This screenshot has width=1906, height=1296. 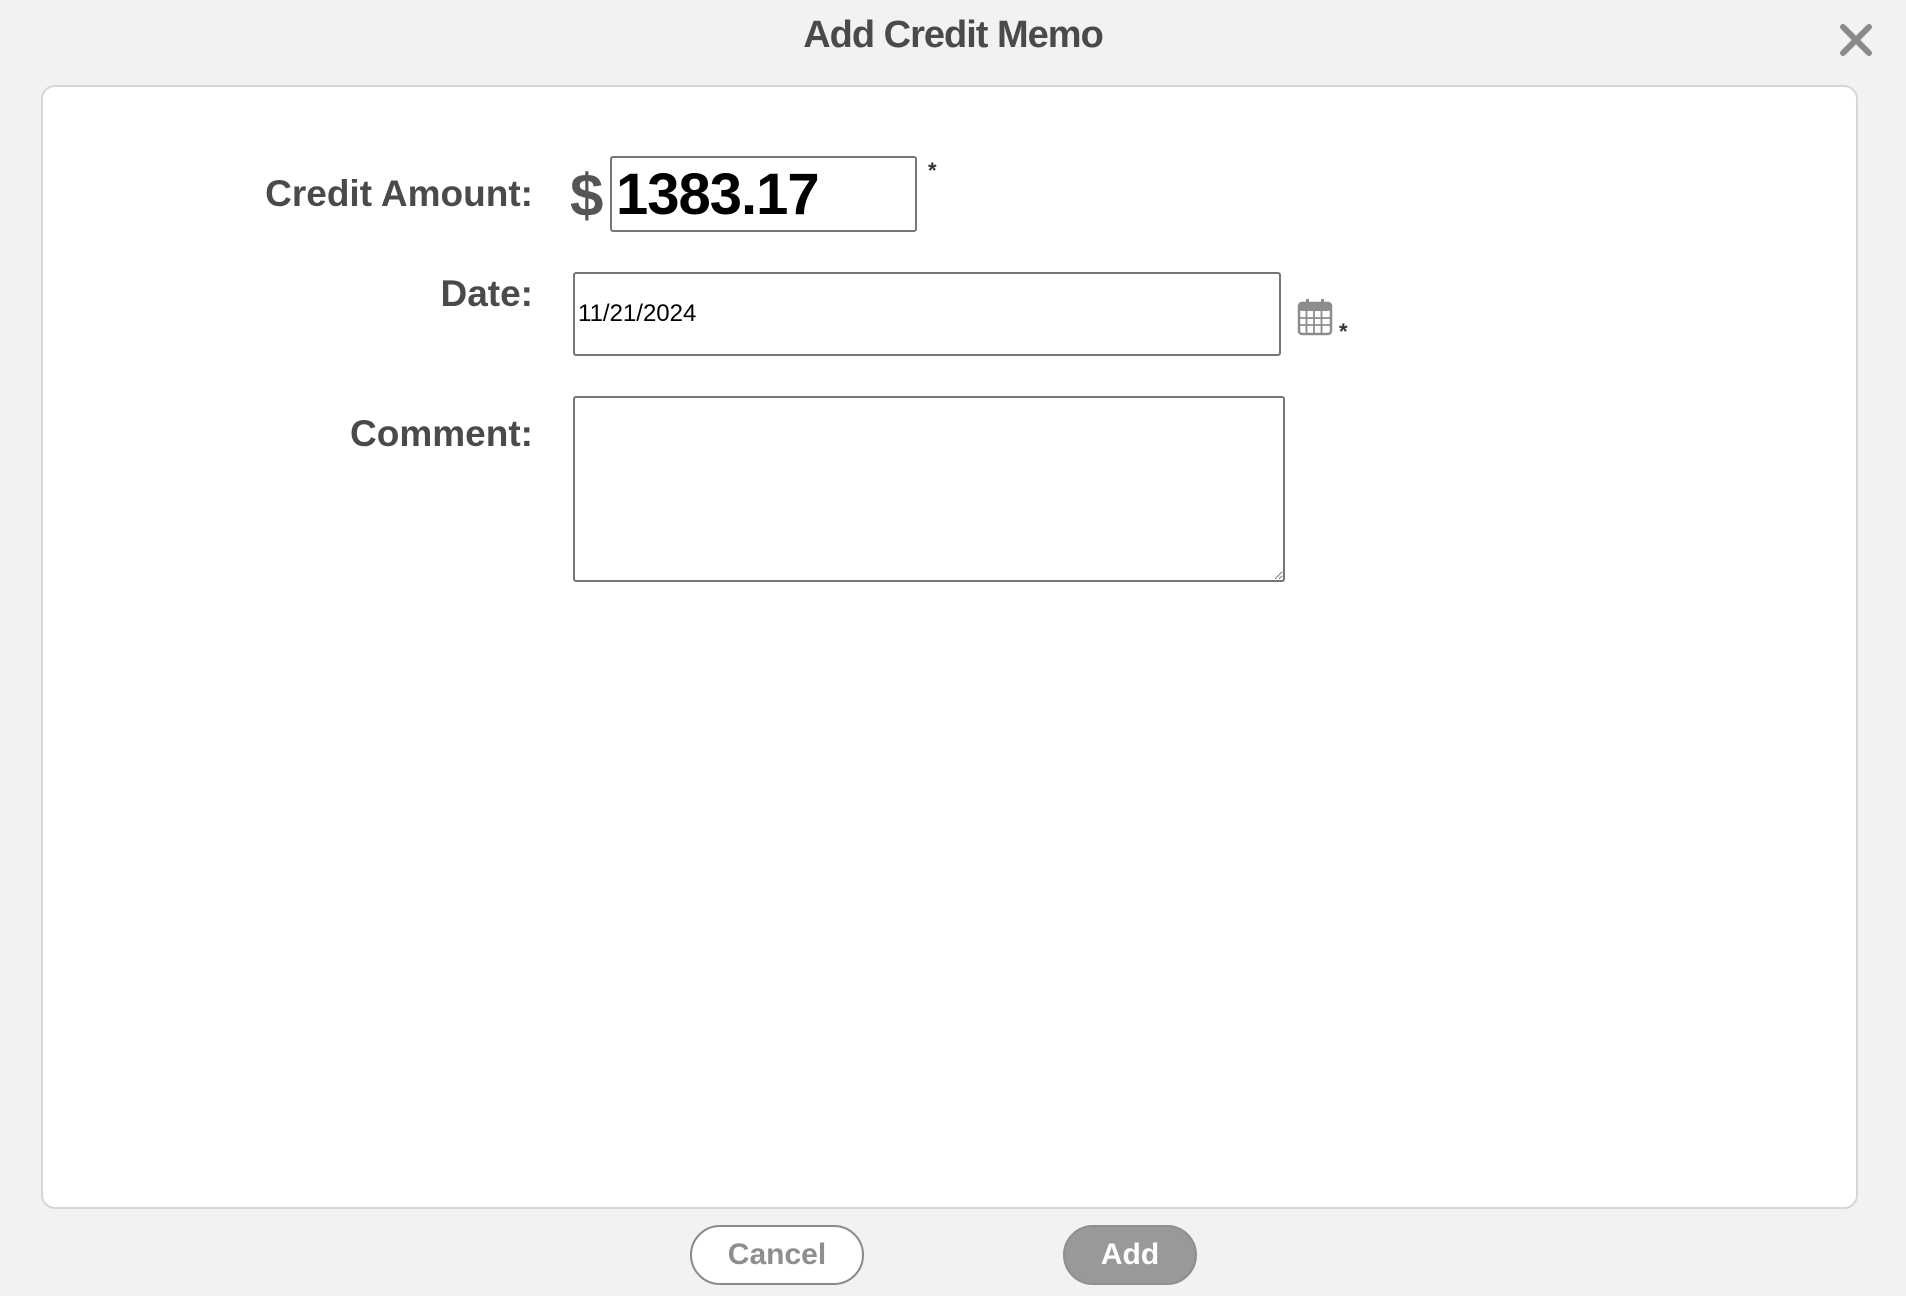 I want to click on date-label: Date:, so click(x=486, y=293).